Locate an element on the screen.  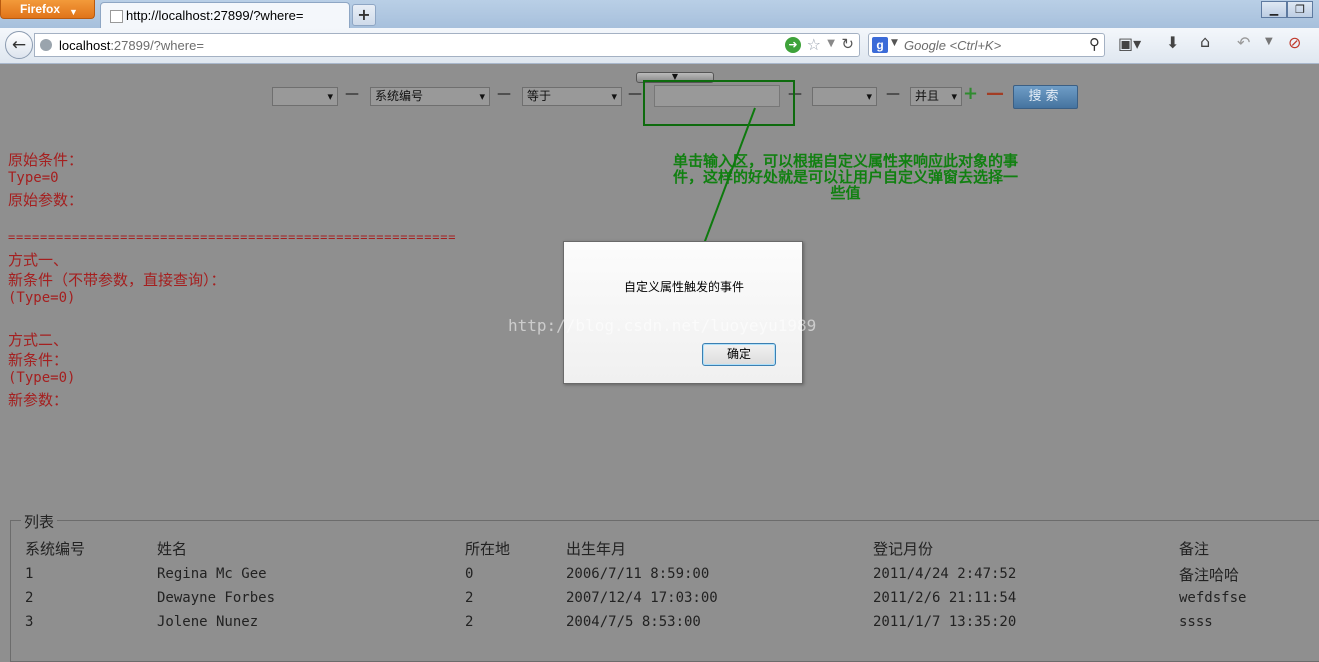
back-button: ← is located at coordinates (19, 45).